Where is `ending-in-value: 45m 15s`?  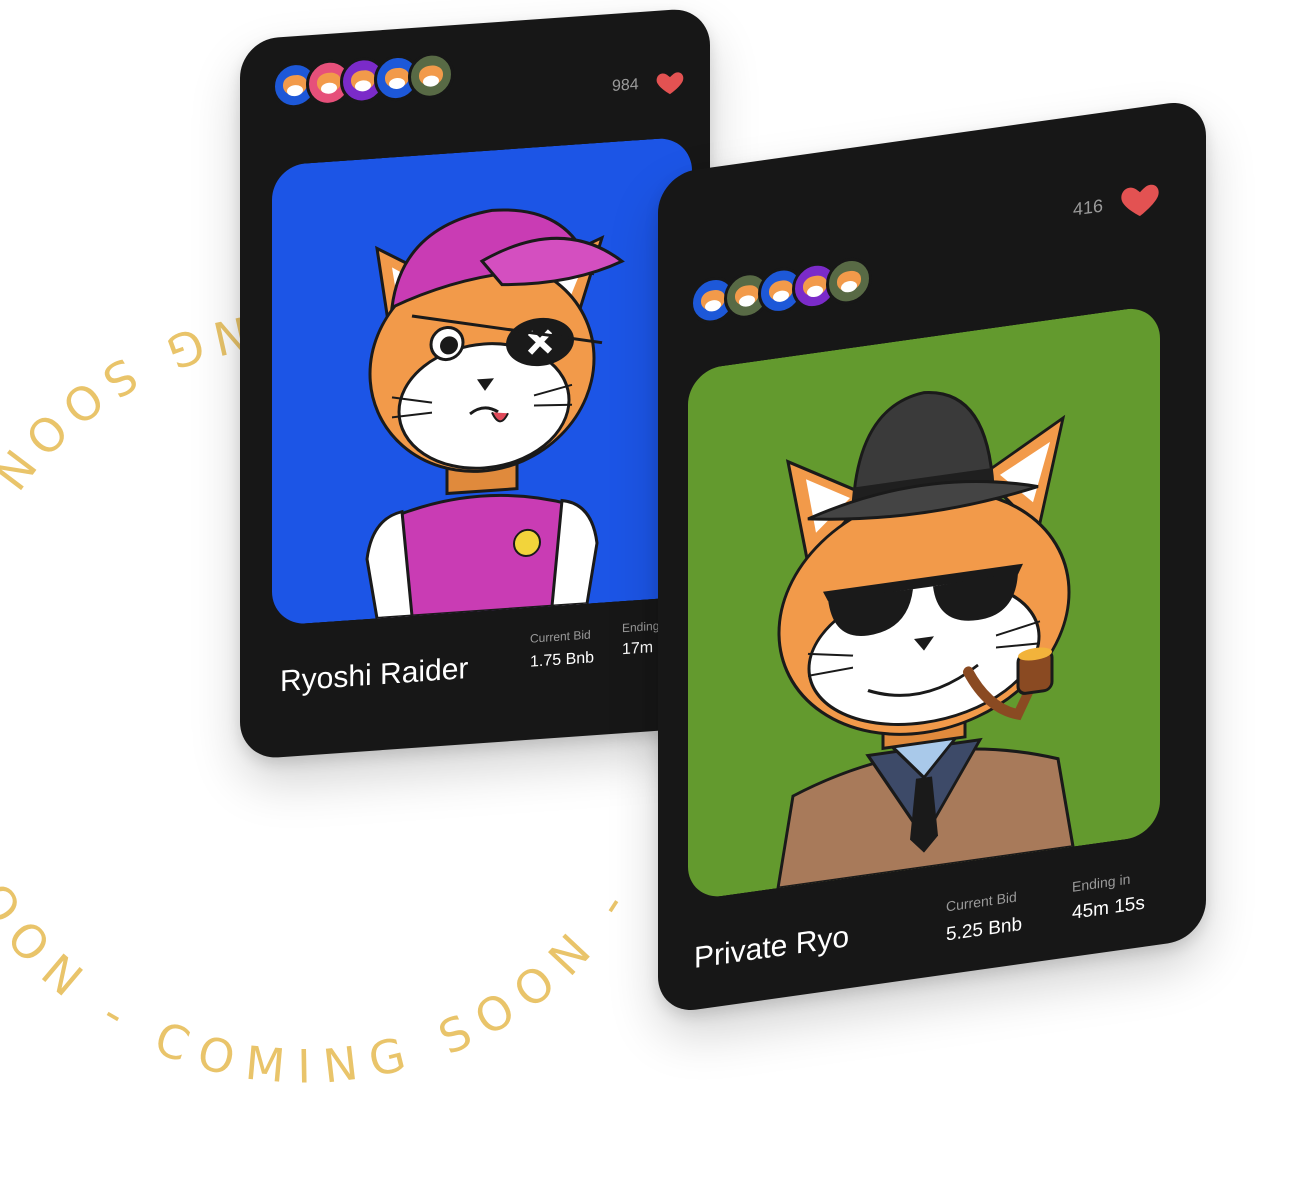 ending-in-value: 45m 15s is located at coordinates (1108, 908).